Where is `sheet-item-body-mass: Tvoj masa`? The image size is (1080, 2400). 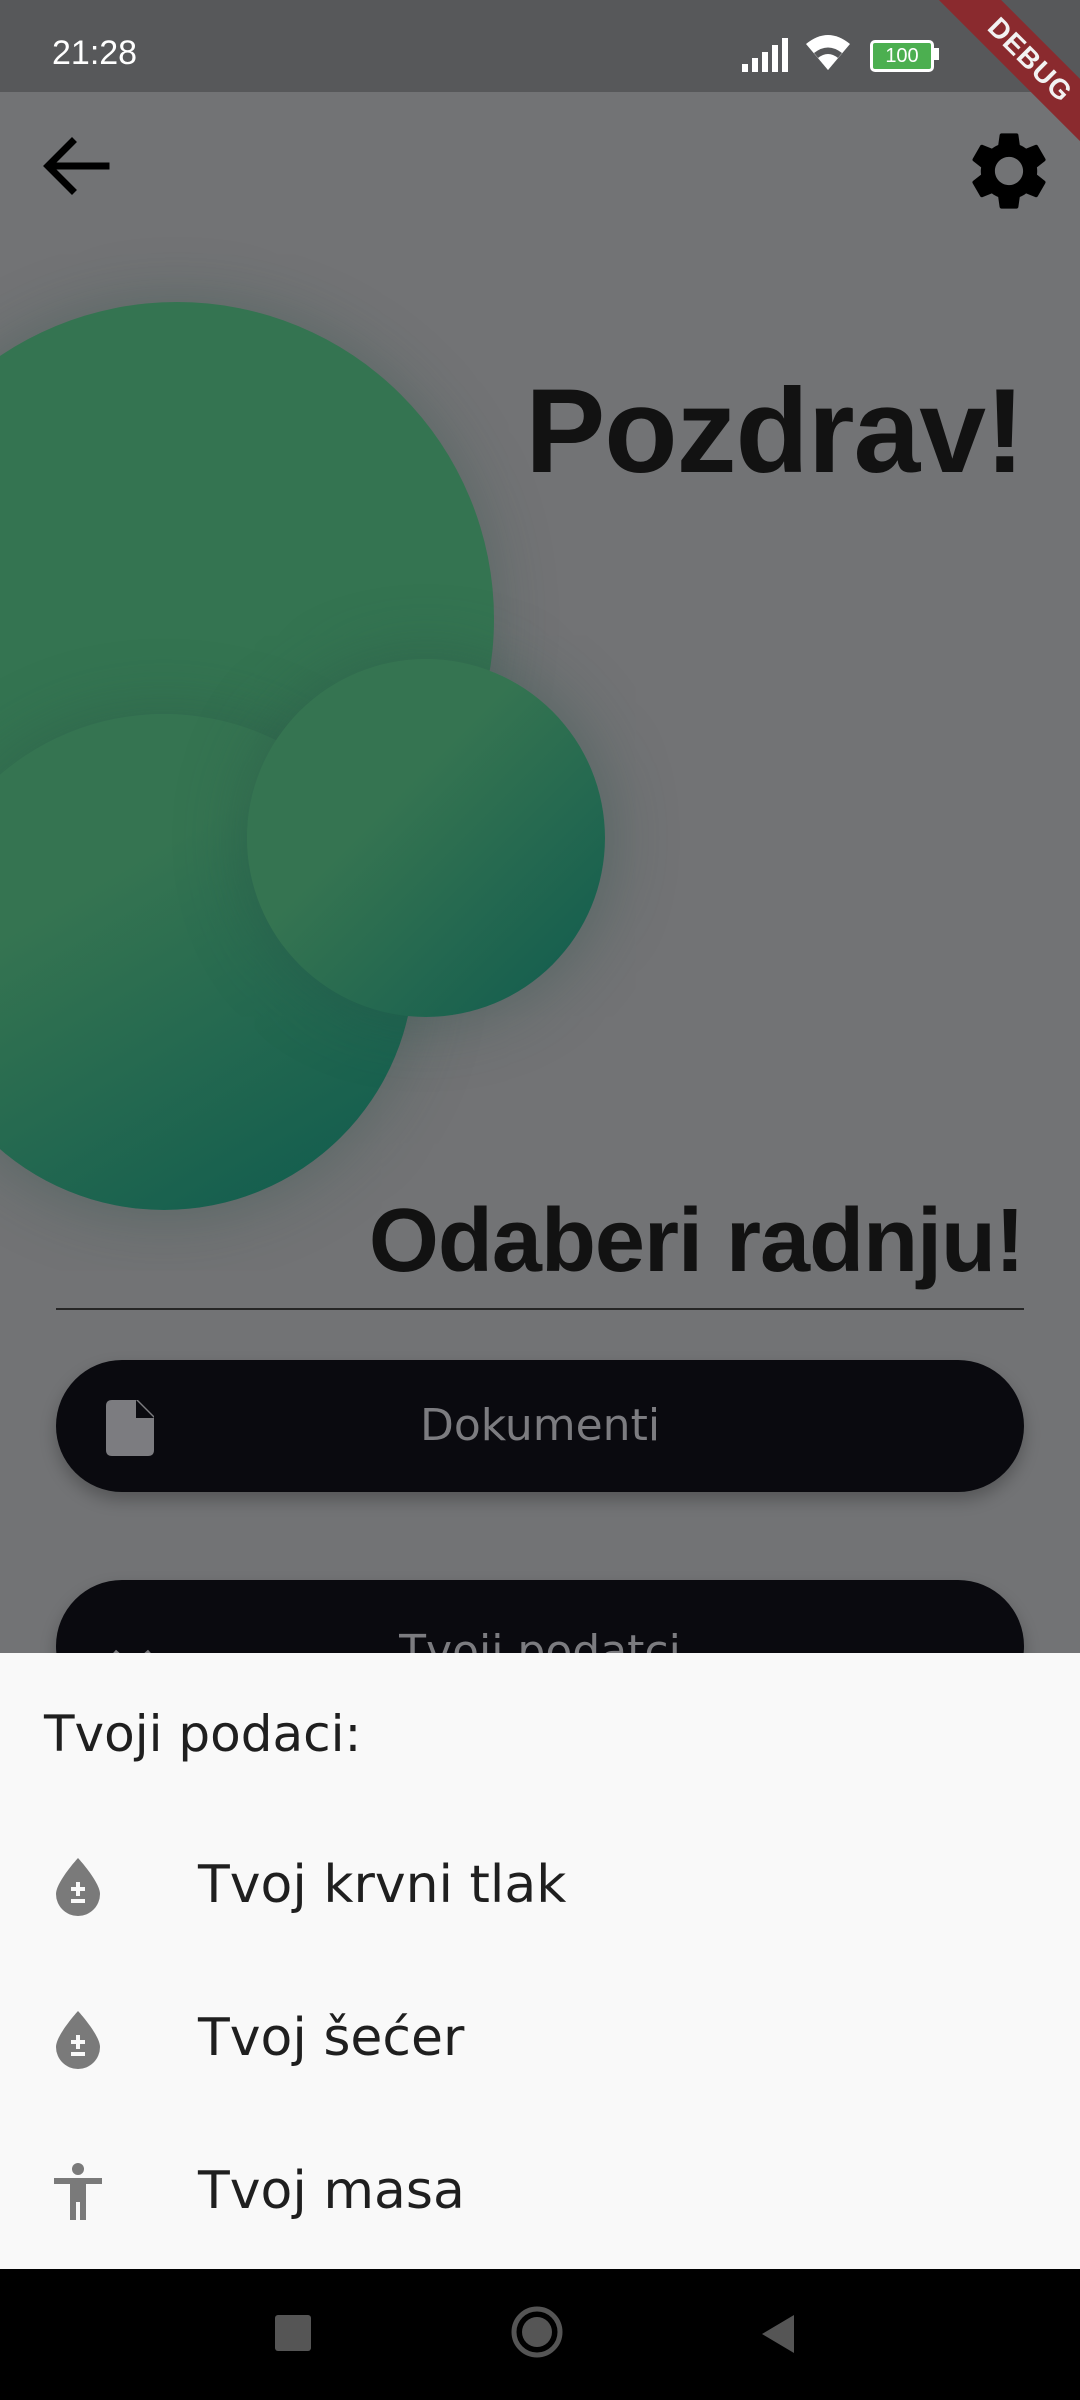 sheet-item-body-mass: Tvoj masa is located at coordinates (540, 2191).